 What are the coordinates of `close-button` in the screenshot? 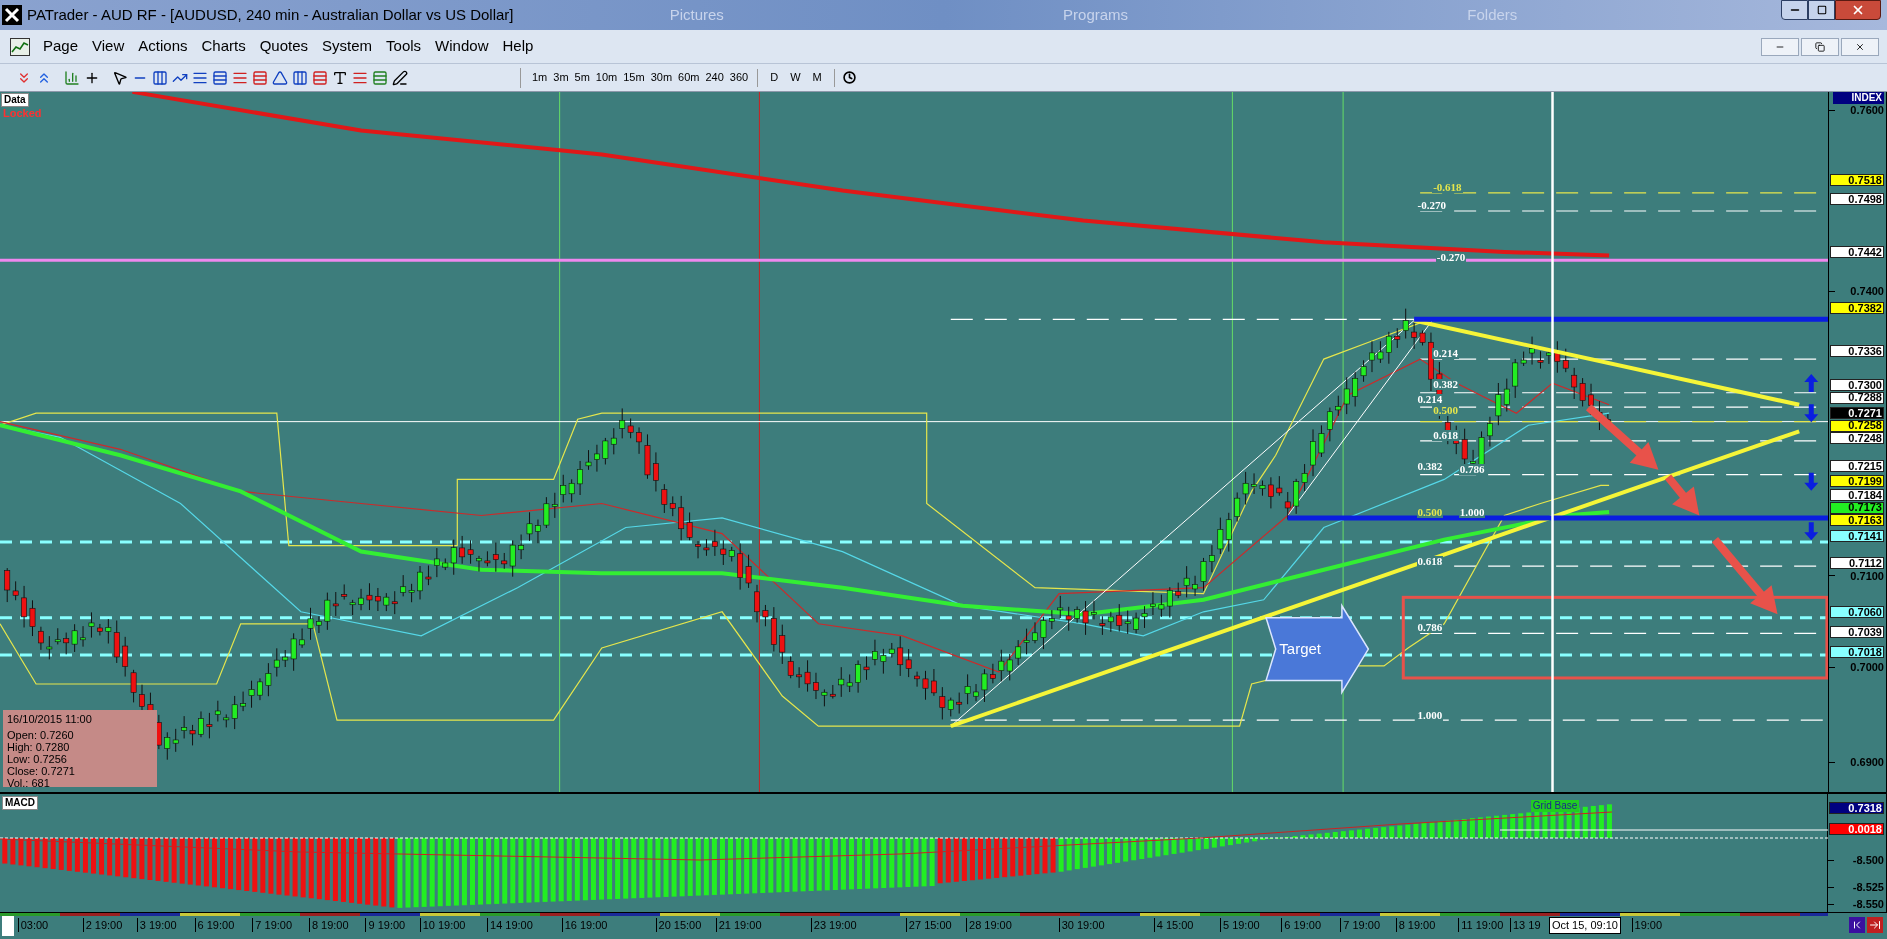 It's located at (1858, 10).